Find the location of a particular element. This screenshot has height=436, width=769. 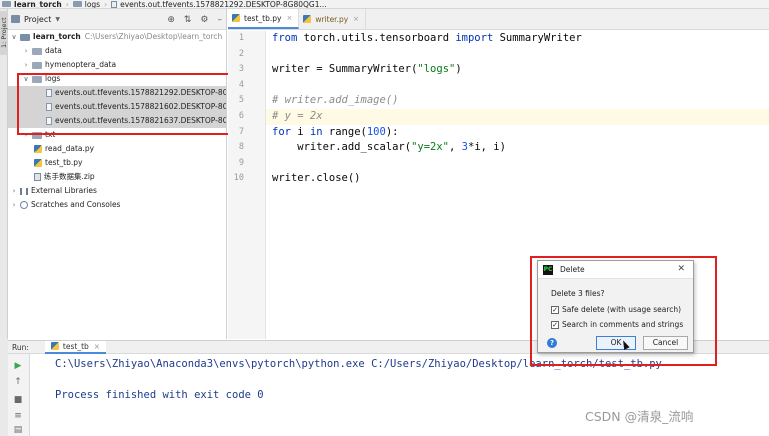

run-toolbar: ▶ ↑ ■ ≡ ▤ is located at coordinates (19, 395).